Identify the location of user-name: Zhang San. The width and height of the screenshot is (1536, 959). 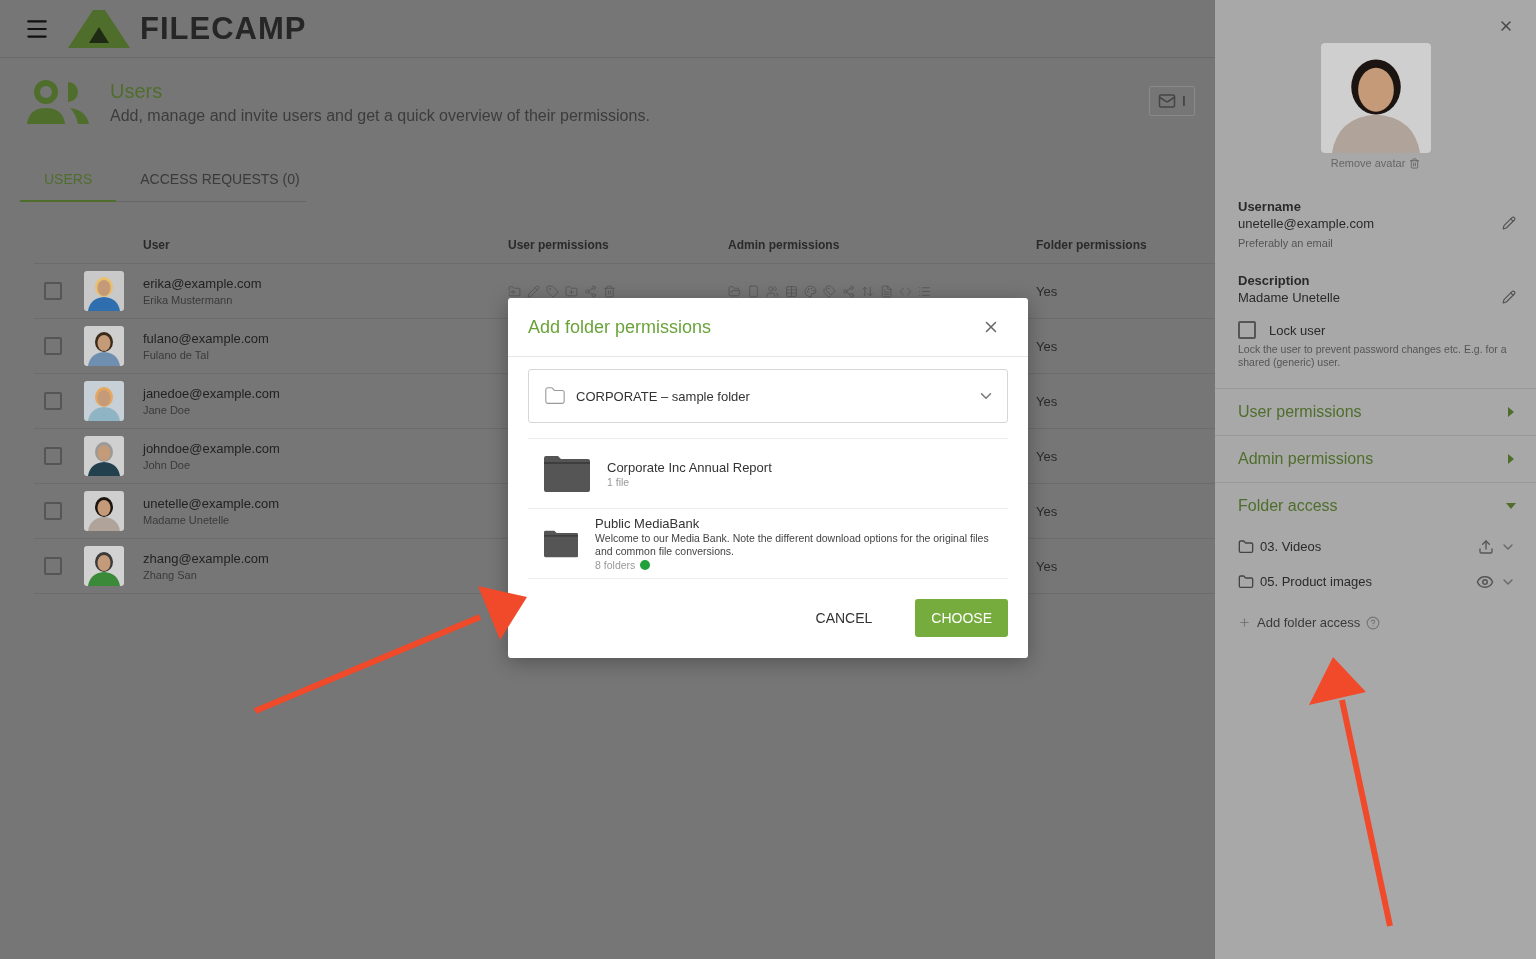
(170, 575).